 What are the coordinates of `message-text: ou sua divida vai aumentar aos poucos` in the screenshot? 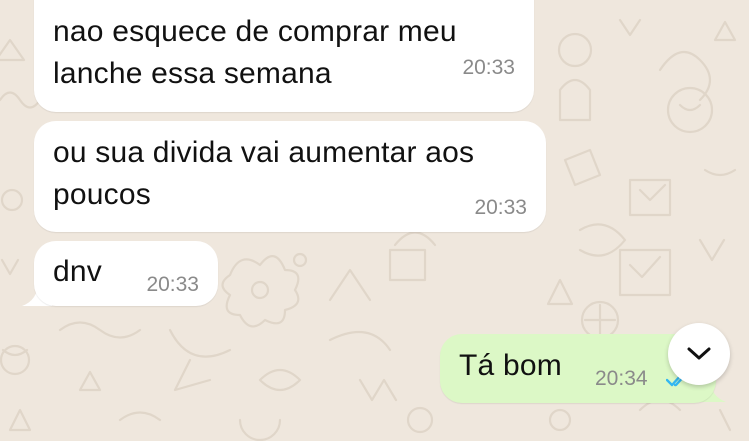 It's located at (264, 173).